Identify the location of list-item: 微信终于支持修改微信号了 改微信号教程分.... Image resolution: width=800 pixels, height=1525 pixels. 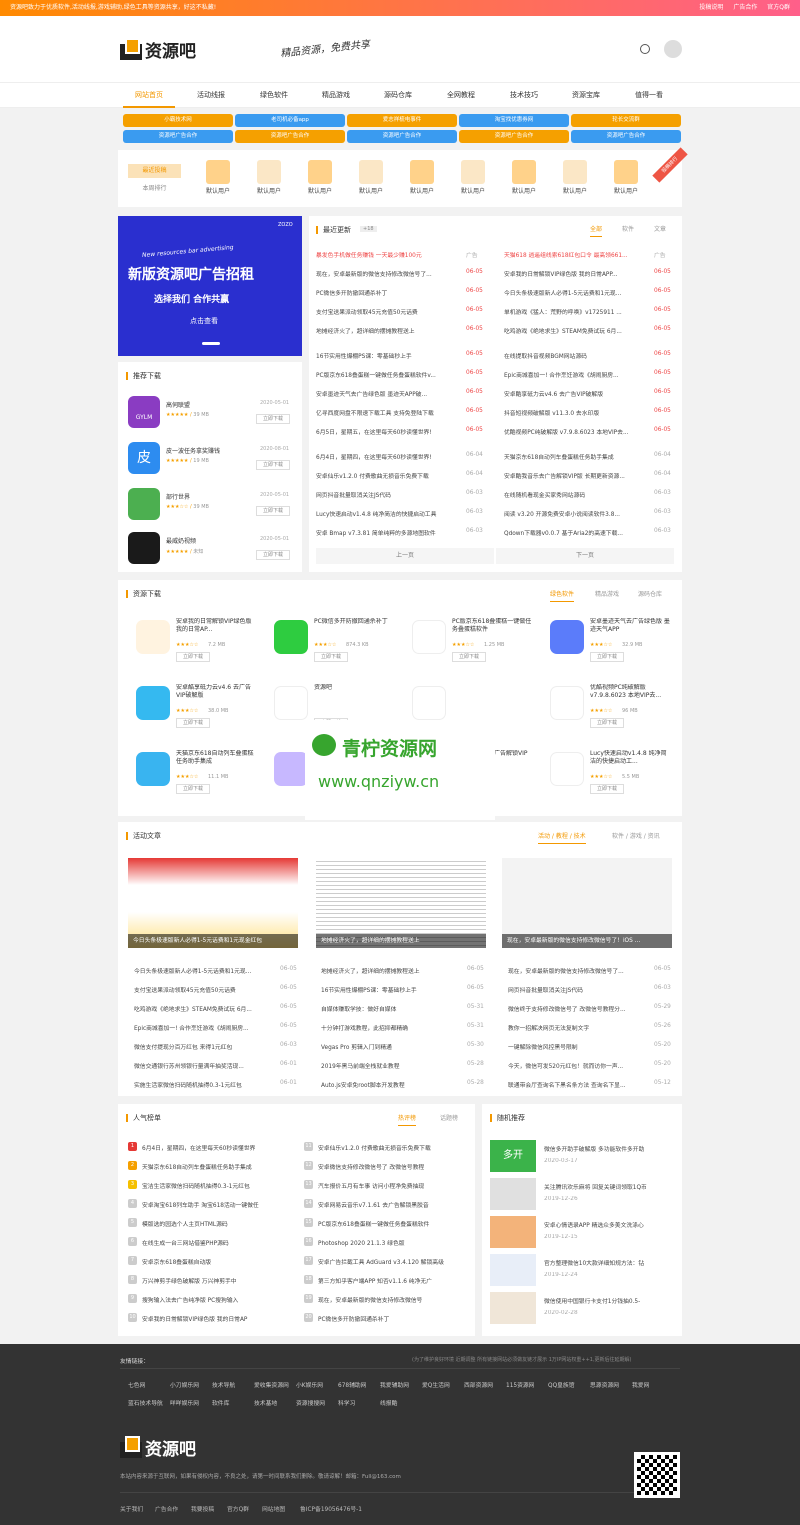
(573, 1008).